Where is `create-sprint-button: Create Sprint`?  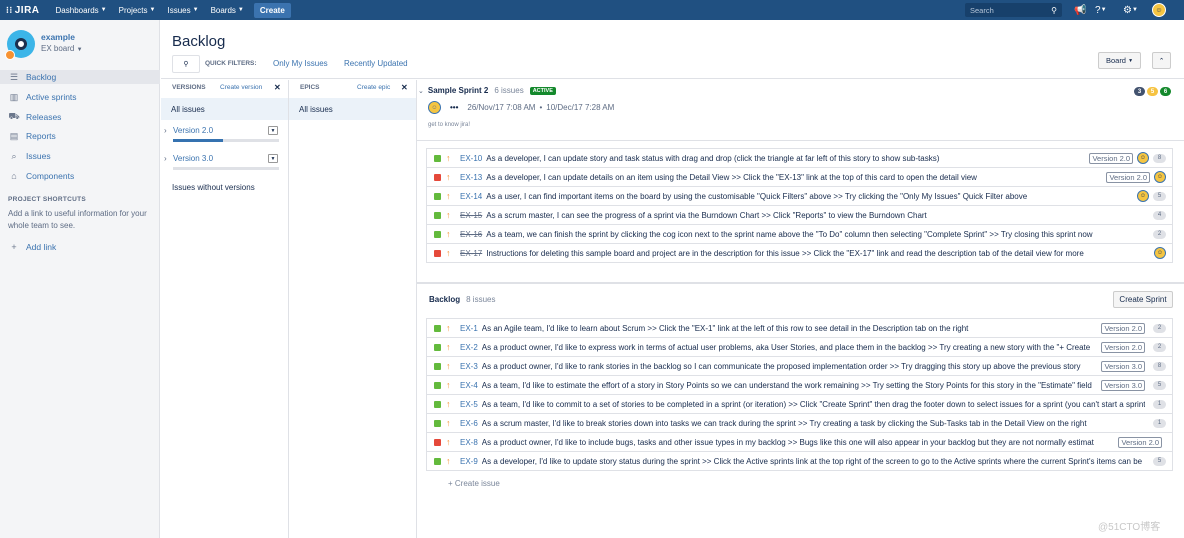
create-sprint-button: Create Sprint is located at coordinates (1143, 299).